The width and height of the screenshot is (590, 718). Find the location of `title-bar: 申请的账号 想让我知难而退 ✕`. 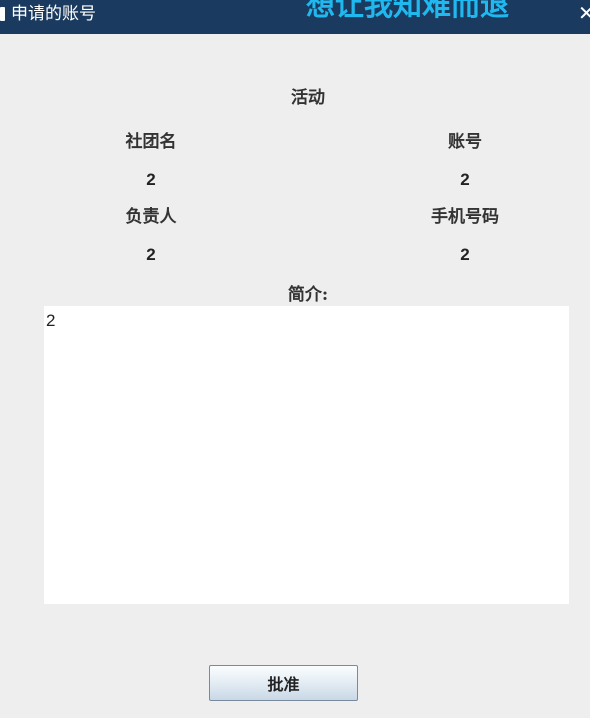

title-bar: 申请的账号 想让我知难而退 ✕ is located at coordinates (295, 17).